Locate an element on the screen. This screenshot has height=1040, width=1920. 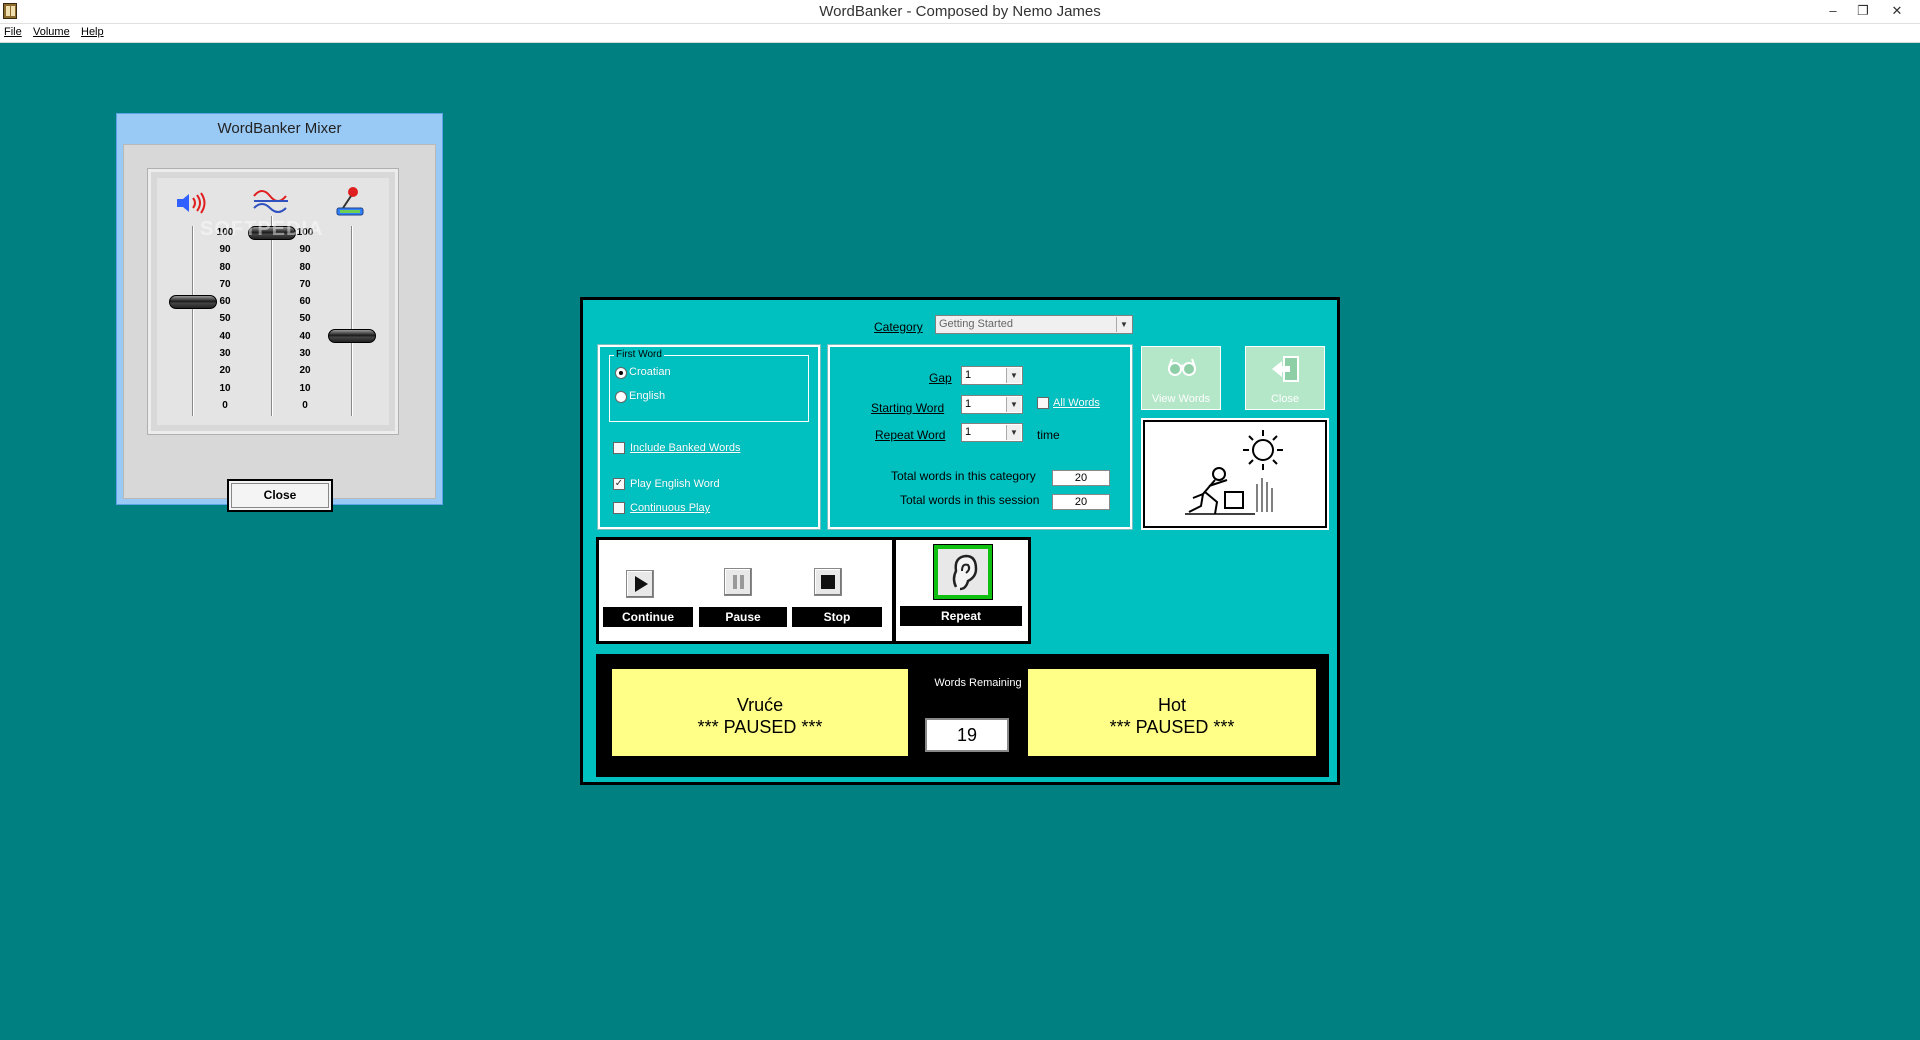
close-panel-button: Close is located at coordinates (1285, 378).